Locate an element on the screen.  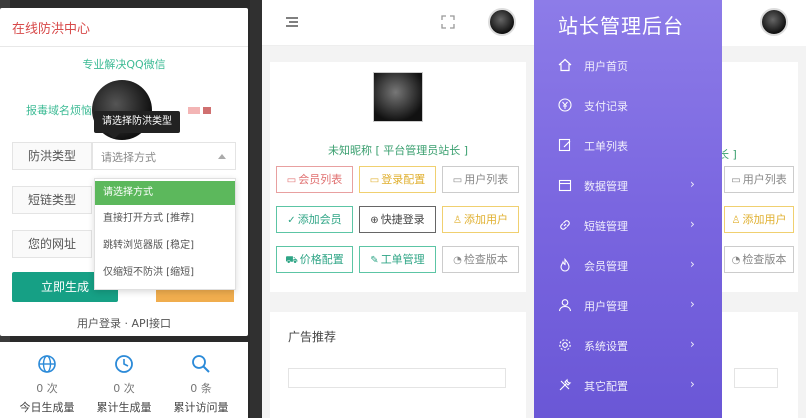
decorative-block is located at coordinates (194, 110).